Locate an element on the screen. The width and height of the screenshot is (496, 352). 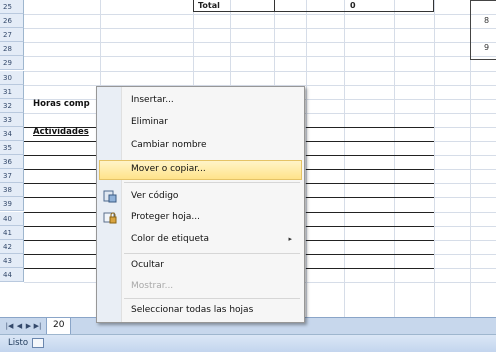
menu-item-label: Eliminar is located at coordinates (149, 122).